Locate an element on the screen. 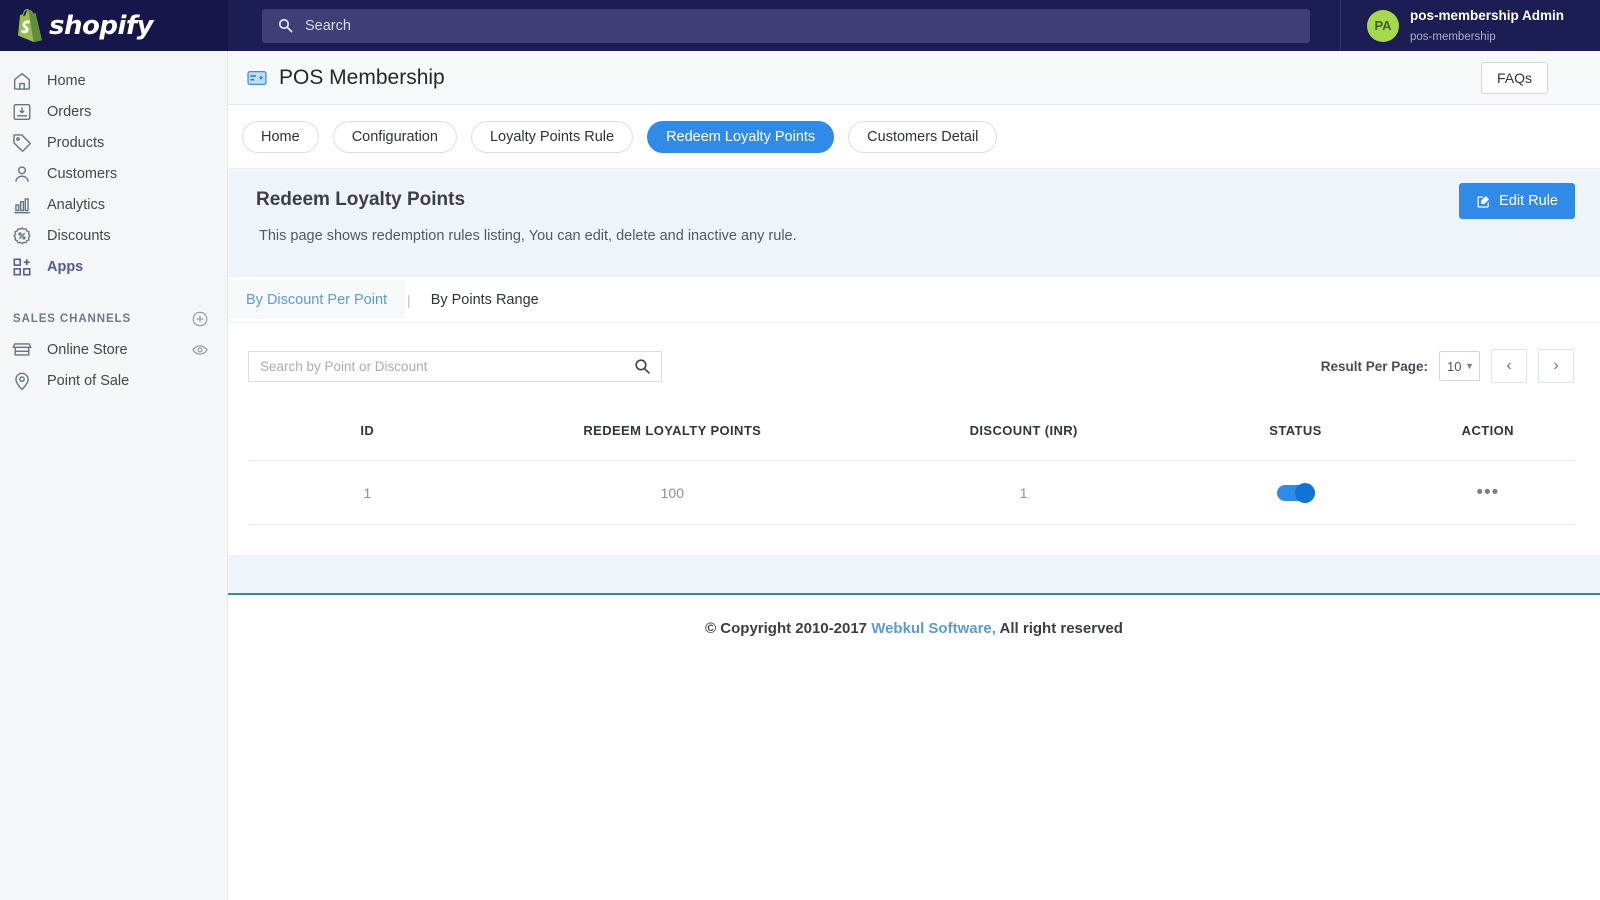  magnifier-icon is located at coordinates (642, 366).